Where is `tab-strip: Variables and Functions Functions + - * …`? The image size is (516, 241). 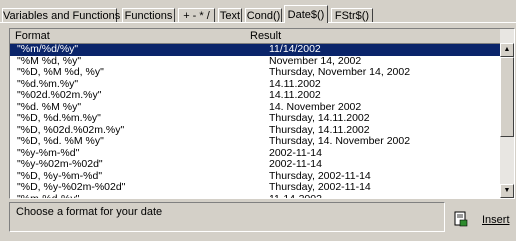
tab-strip: Variables and Functions Functions + - * … is located at coordinates (258, 11).